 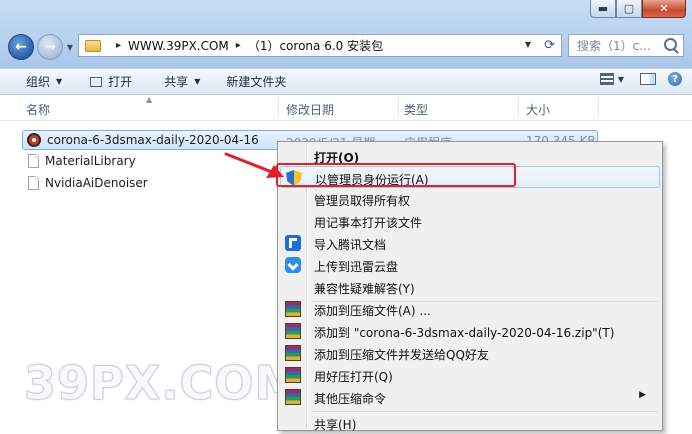 What do you see at coordinates (178, 46) in the screenshot?
I see `breadcrumb-root: WWW.39PX.COM` at bounding box center [178, 46].